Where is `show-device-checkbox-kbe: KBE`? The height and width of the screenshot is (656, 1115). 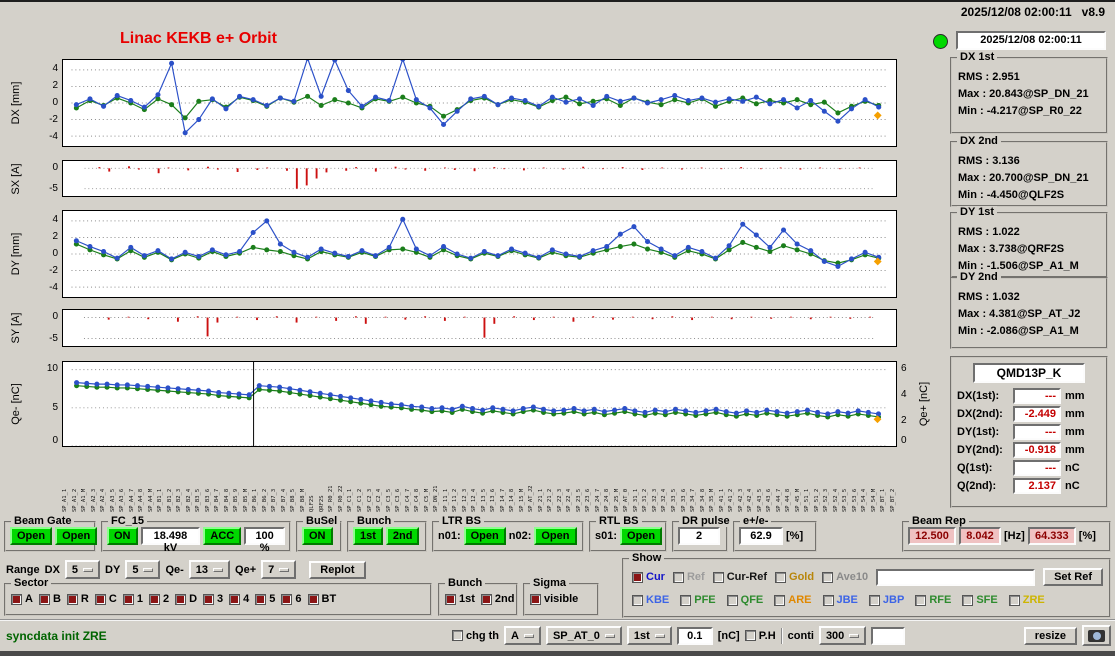
show-device-checkbox-kbe: KBE is located at coordinates (650, 600).